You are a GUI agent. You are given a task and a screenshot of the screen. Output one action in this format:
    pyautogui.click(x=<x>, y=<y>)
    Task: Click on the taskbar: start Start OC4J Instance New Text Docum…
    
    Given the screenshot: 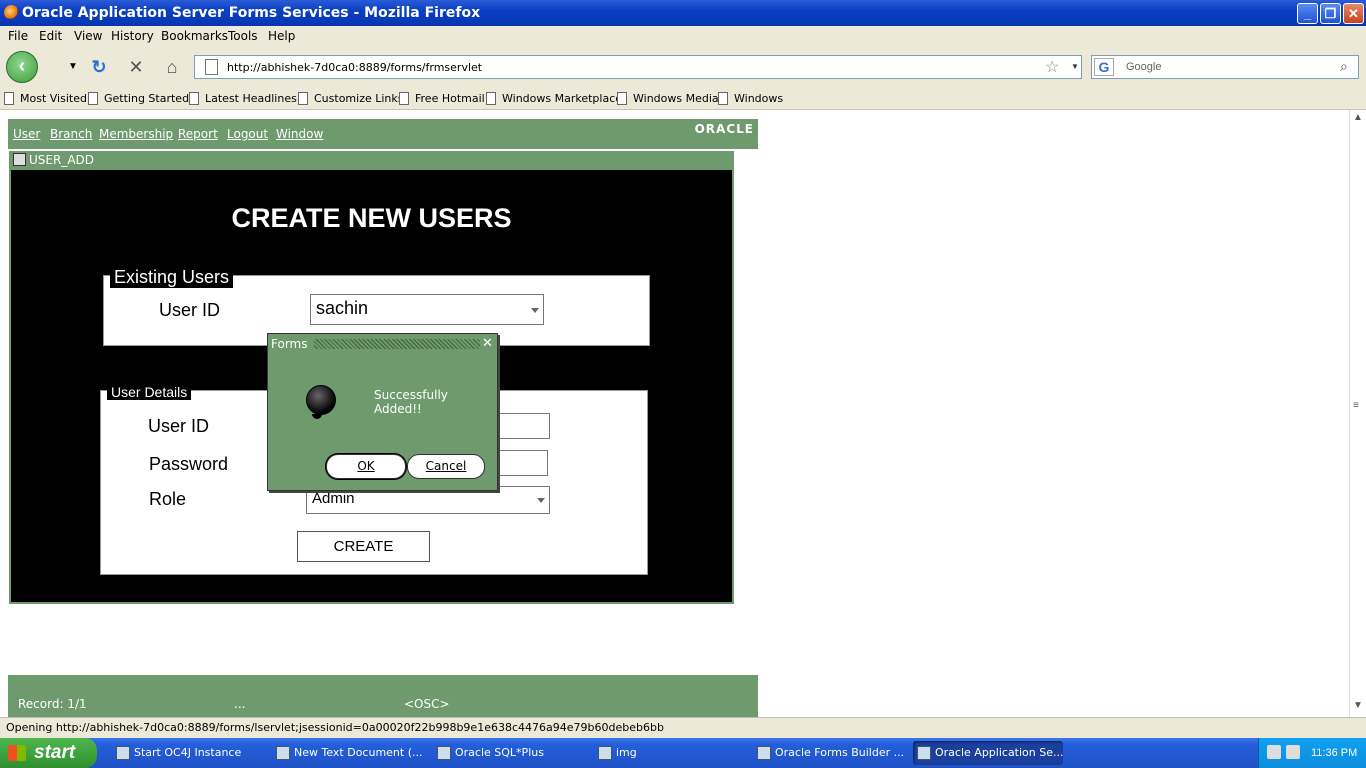 What is the action you would take?
    pyautogui.click(x=683, y=753)
    